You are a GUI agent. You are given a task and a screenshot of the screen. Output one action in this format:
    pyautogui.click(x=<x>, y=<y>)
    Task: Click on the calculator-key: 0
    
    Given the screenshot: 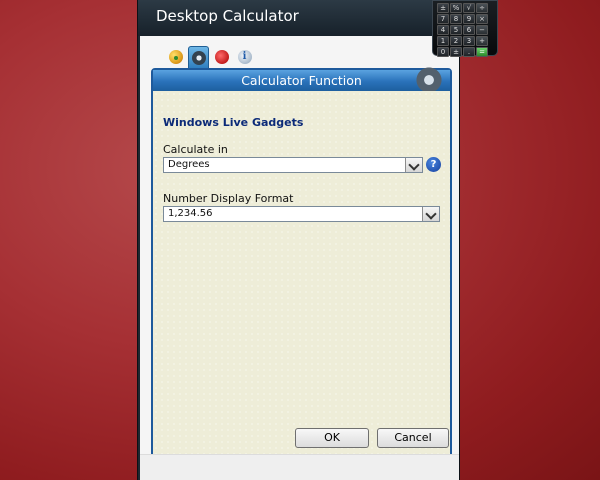 What is the action you would take?
    pyautogui.click(x=443, y=52)
    